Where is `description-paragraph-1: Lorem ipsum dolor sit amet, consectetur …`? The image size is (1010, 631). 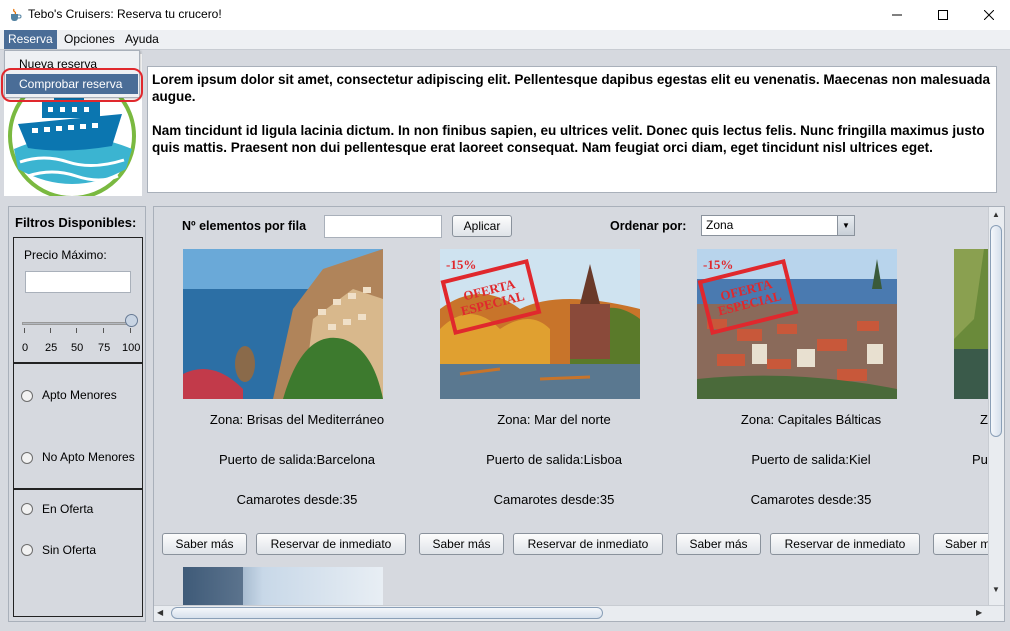
description-paragraph-1: Lorem ipsum dolor sit amet, consectetur … is located at coordinates (571, 88).